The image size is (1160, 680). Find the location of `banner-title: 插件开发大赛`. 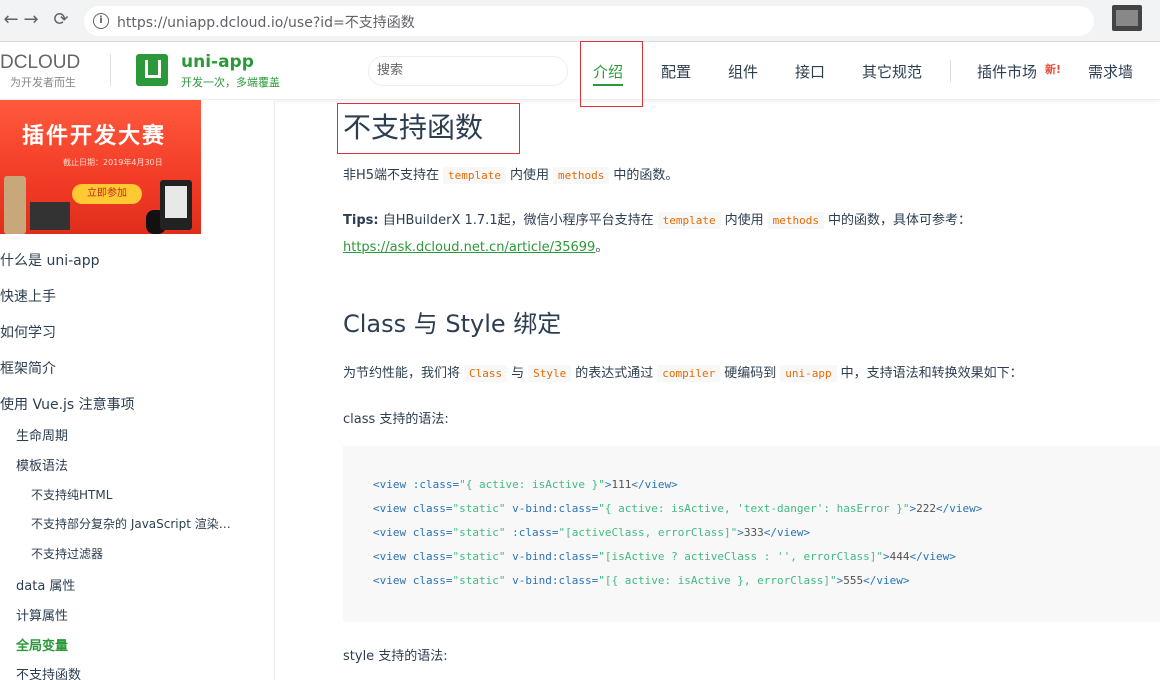

banner-title: 插件开发大赛 is located at coordinates (94, 136).